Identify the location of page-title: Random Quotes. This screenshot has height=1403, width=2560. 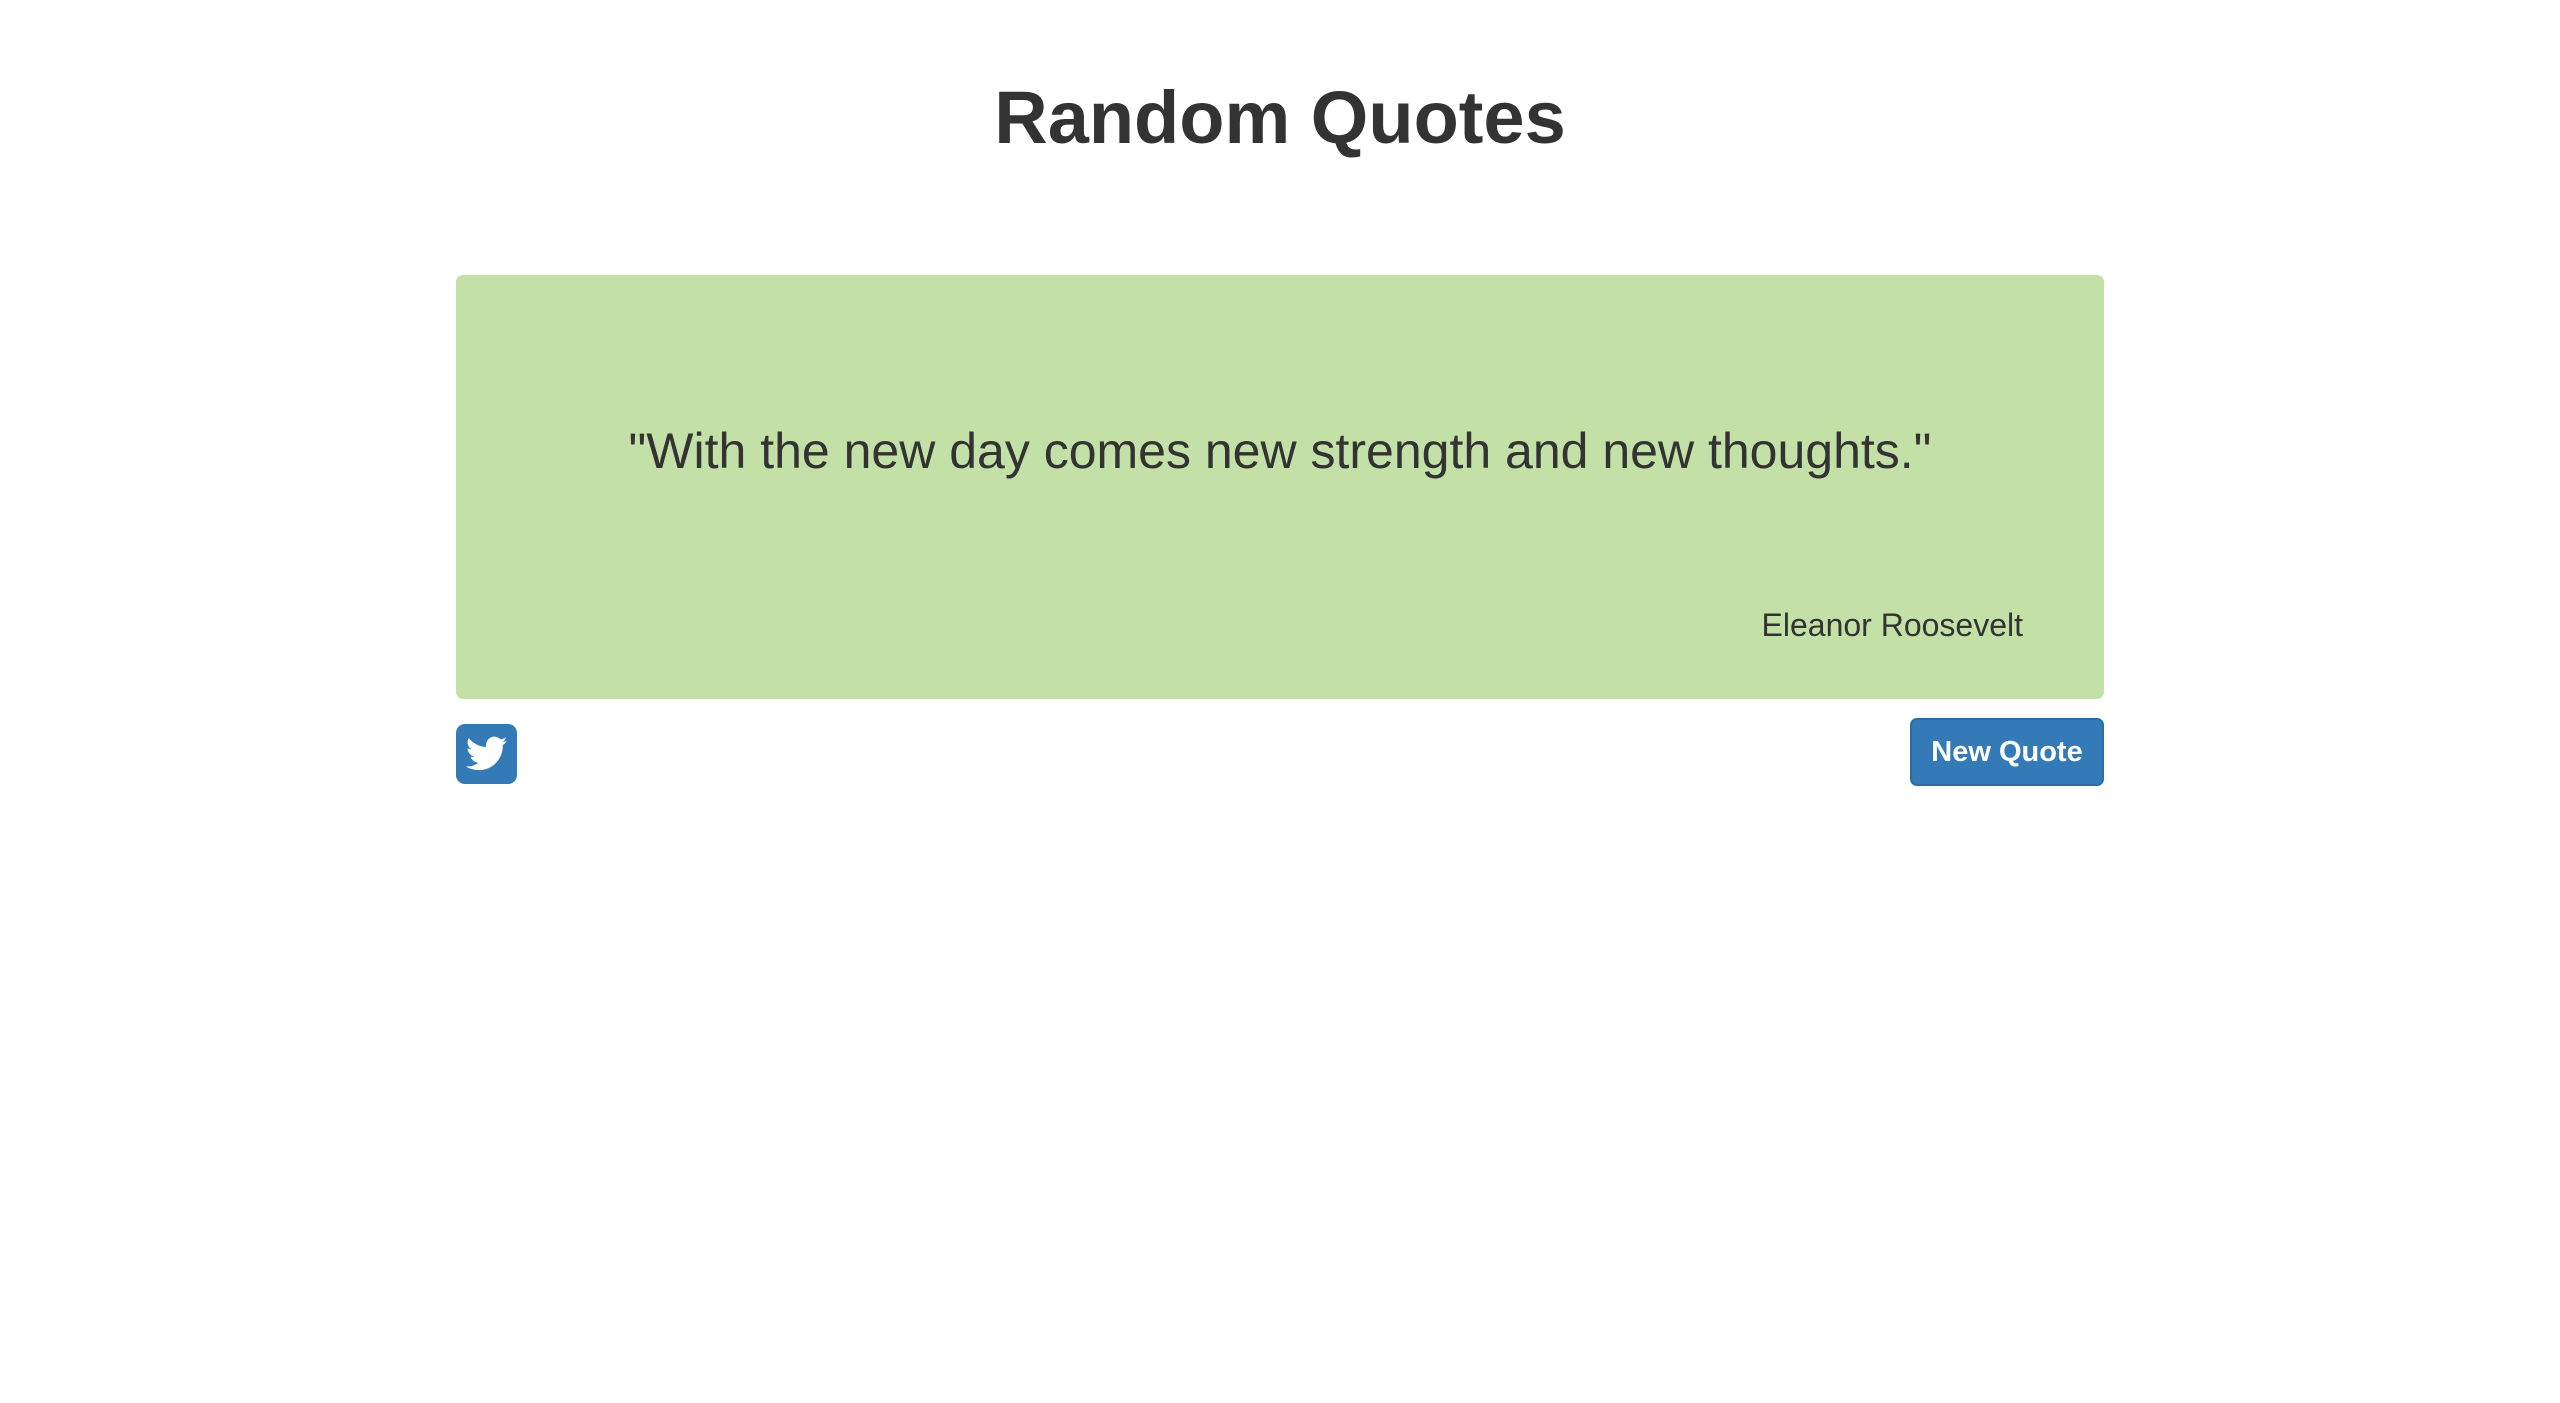
(1280, 117).